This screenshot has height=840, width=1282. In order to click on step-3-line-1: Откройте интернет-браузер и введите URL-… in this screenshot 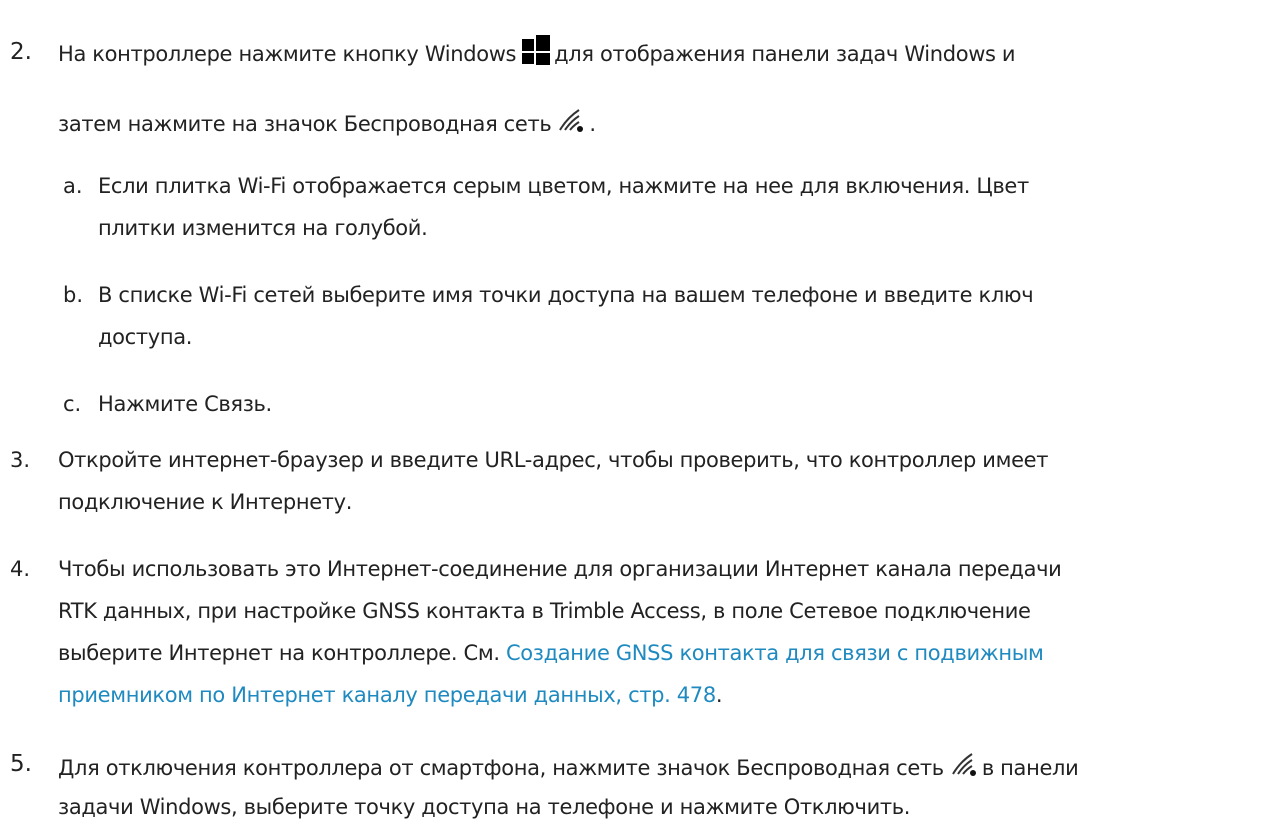, I will do `click(553, 460)`.